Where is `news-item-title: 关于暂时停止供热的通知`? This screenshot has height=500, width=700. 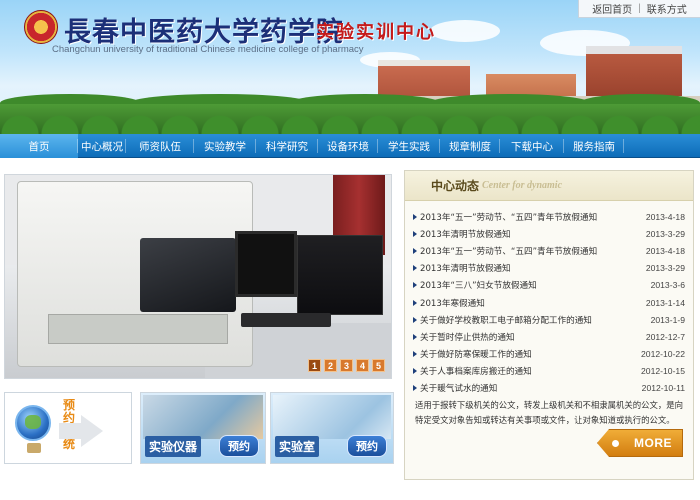
news-item-title: 关于暂时停止供热的通知 is located at coordinates (467, 337).